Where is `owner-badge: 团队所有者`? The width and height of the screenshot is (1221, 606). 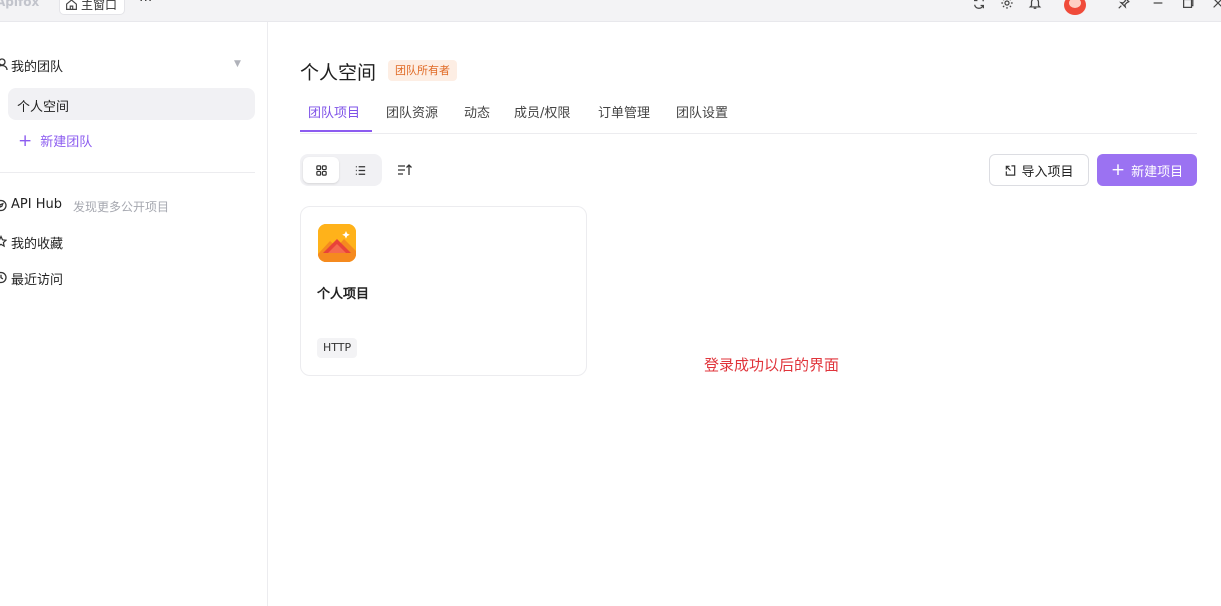
owner-badge: 团队所有者 is located at coordinates (422, 70).